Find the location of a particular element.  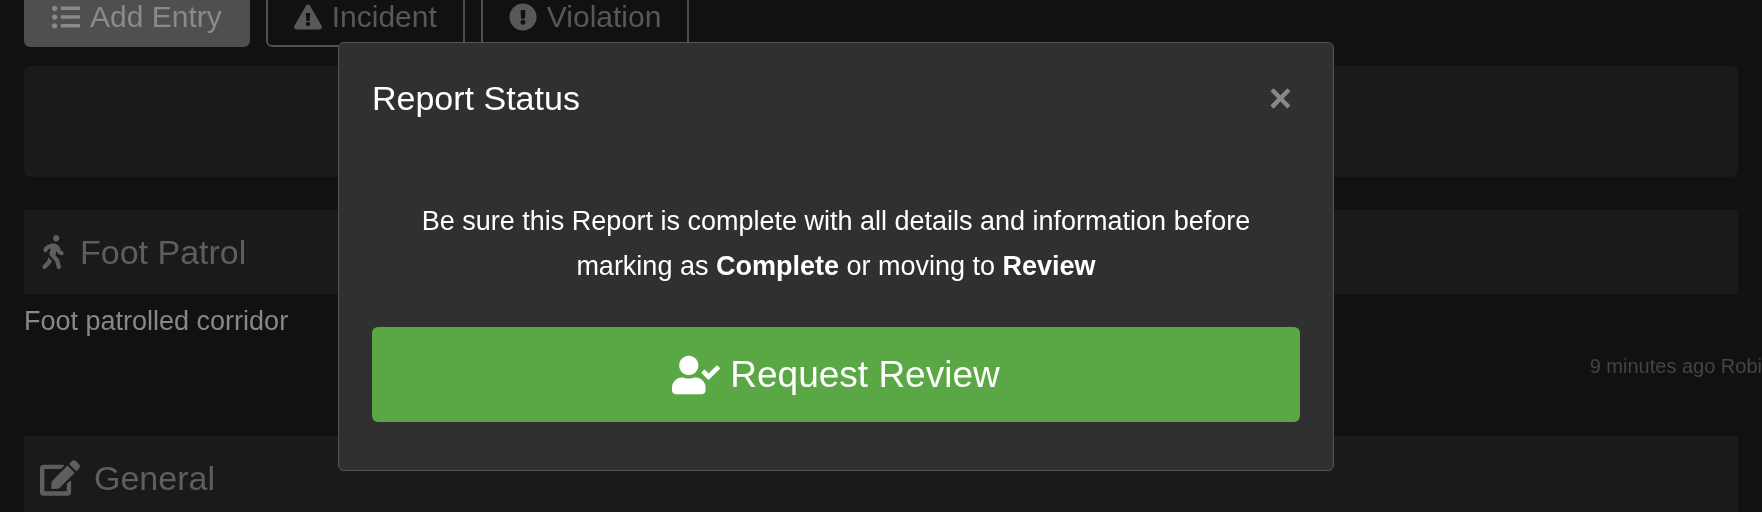

user-check-icon is located at coordinates (696, 374).